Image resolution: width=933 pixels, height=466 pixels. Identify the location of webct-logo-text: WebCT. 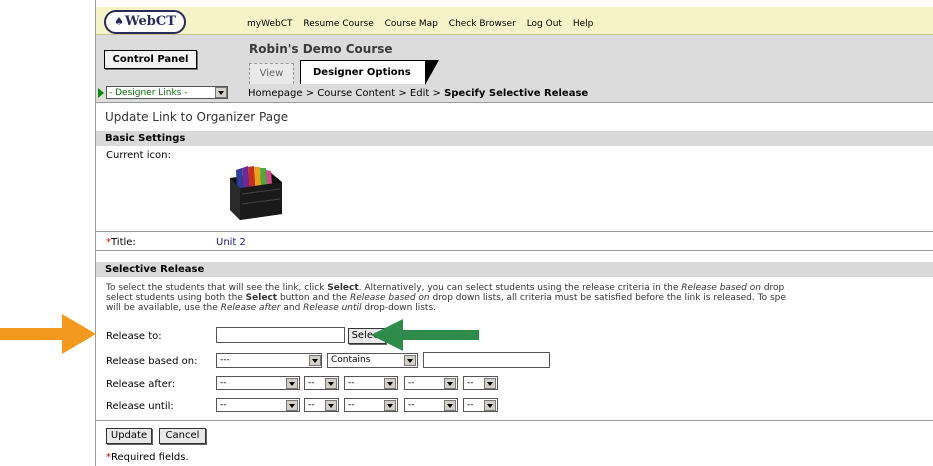
(150, 21).